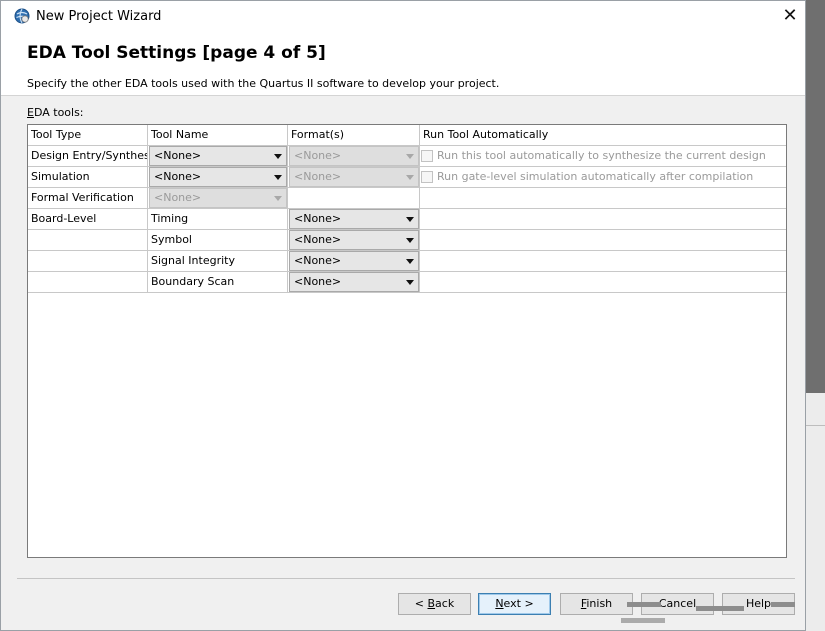 The height and width of the screenshot is (631, 825). What do you see at coordinates (99, 16) in the screenshot?
I see `window-title: New Project Wizard` at bounding box center [99, 16].